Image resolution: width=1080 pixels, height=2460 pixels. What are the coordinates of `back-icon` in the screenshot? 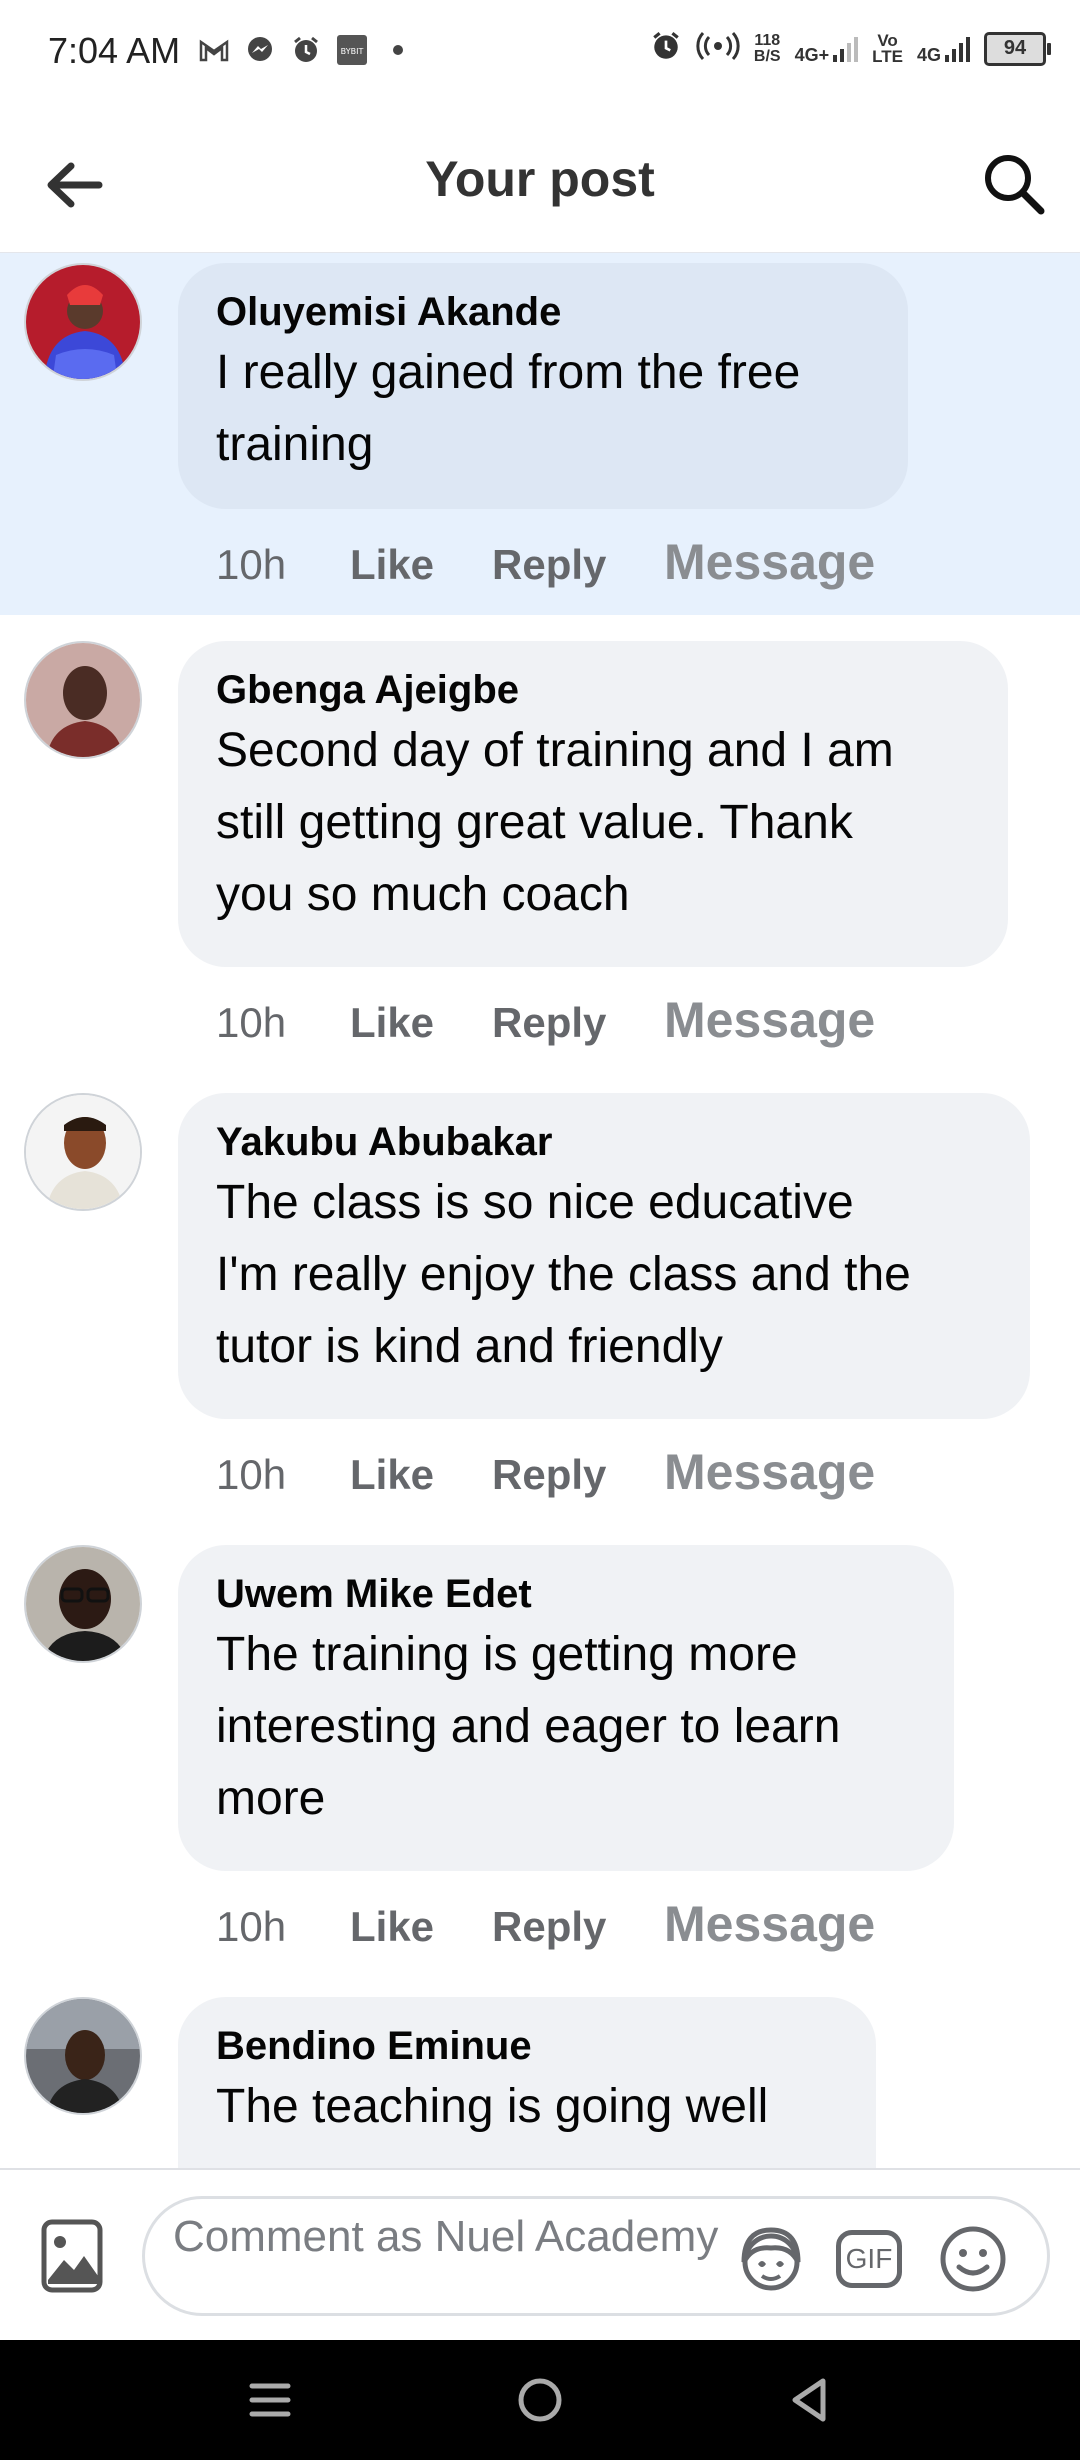 It's located at (809, 2400).